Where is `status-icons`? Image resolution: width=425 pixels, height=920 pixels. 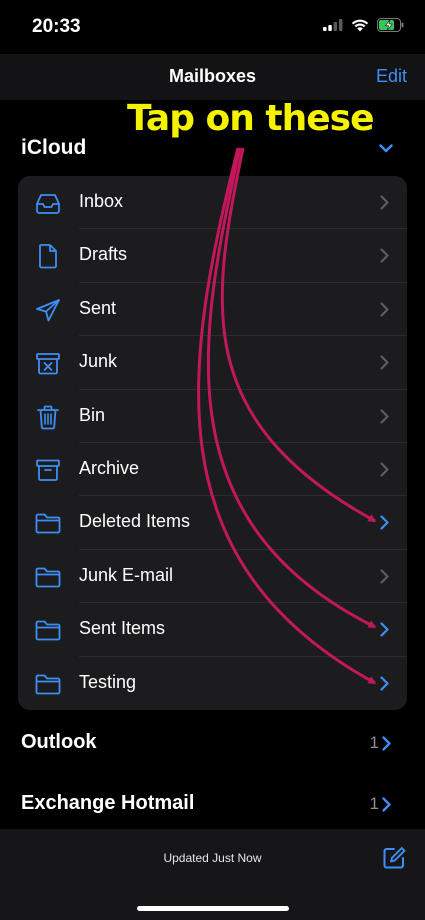
status-icons is located at coordinates (364, 25).